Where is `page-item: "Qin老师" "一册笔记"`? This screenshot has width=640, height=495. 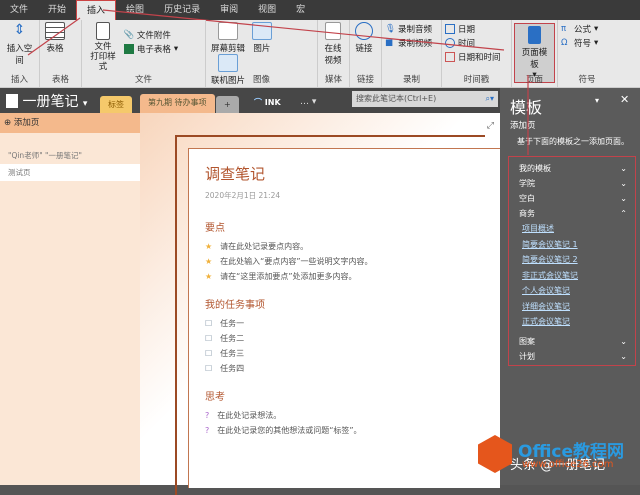 page-item: "Qin老师" "一册笔记" is located at coordinates (70, 155).